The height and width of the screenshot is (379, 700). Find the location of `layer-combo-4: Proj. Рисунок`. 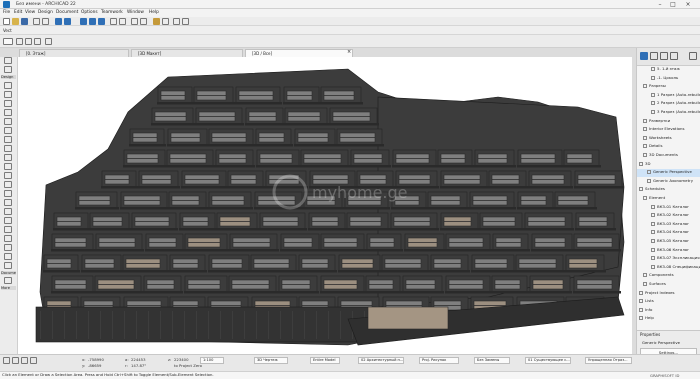

layer-combo-4: Proj. Рисунок is located at coordinates (439, 360).